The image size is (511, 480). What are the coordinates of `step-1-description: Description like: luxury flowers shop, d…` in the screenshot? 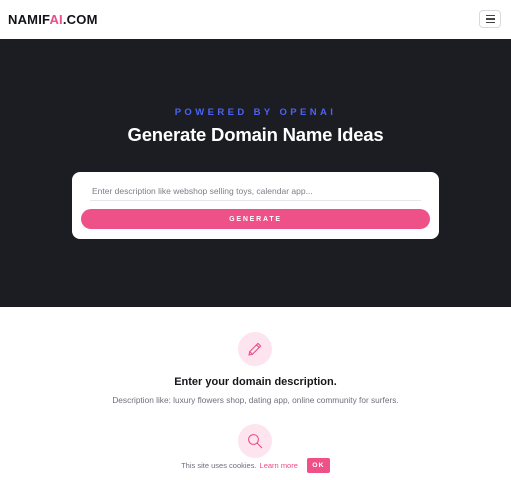 It's located at (255, 400).